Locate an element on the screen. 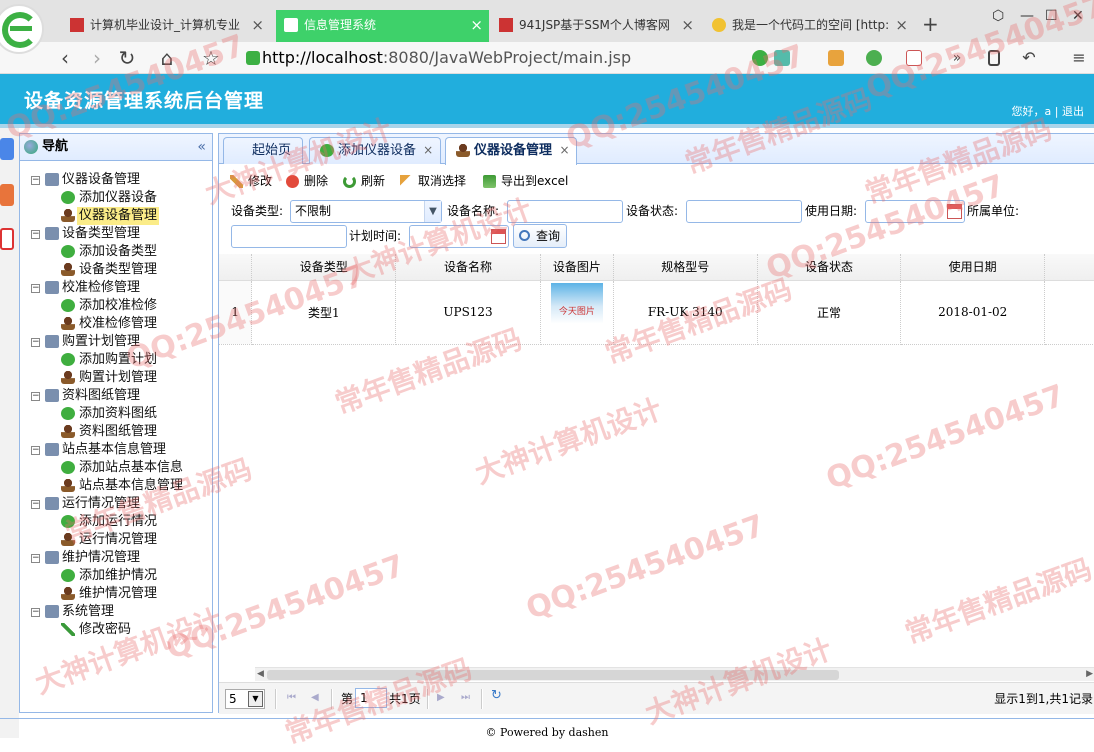 This screenshot has height=752, width=1094. browser-tab-1: 计算机毕业设计_计算机专业 × is located at coordinates (166, 26).